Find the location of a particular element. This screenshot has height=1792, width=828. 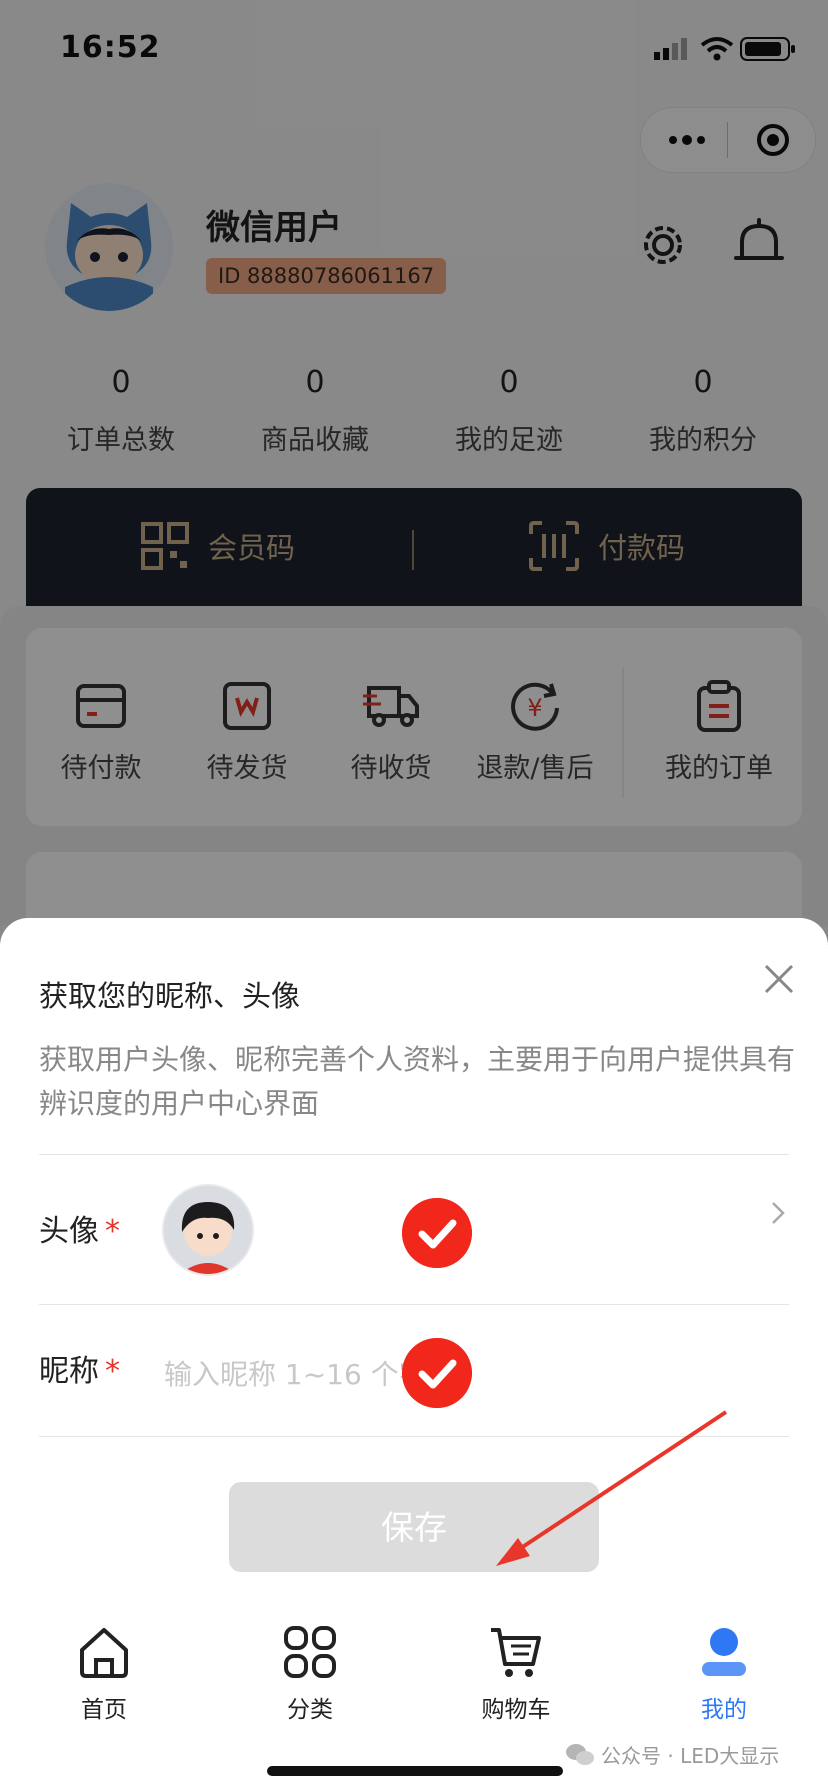

tab-cart: 购物车 is located at coordinates (516, 1674).